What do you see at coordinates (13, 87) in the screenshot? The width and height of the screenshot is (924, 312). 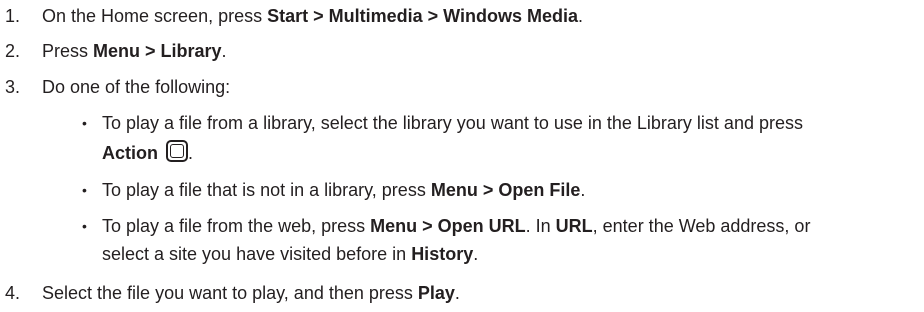 I see `step-number: 3.` at bounding box center [13, 87].